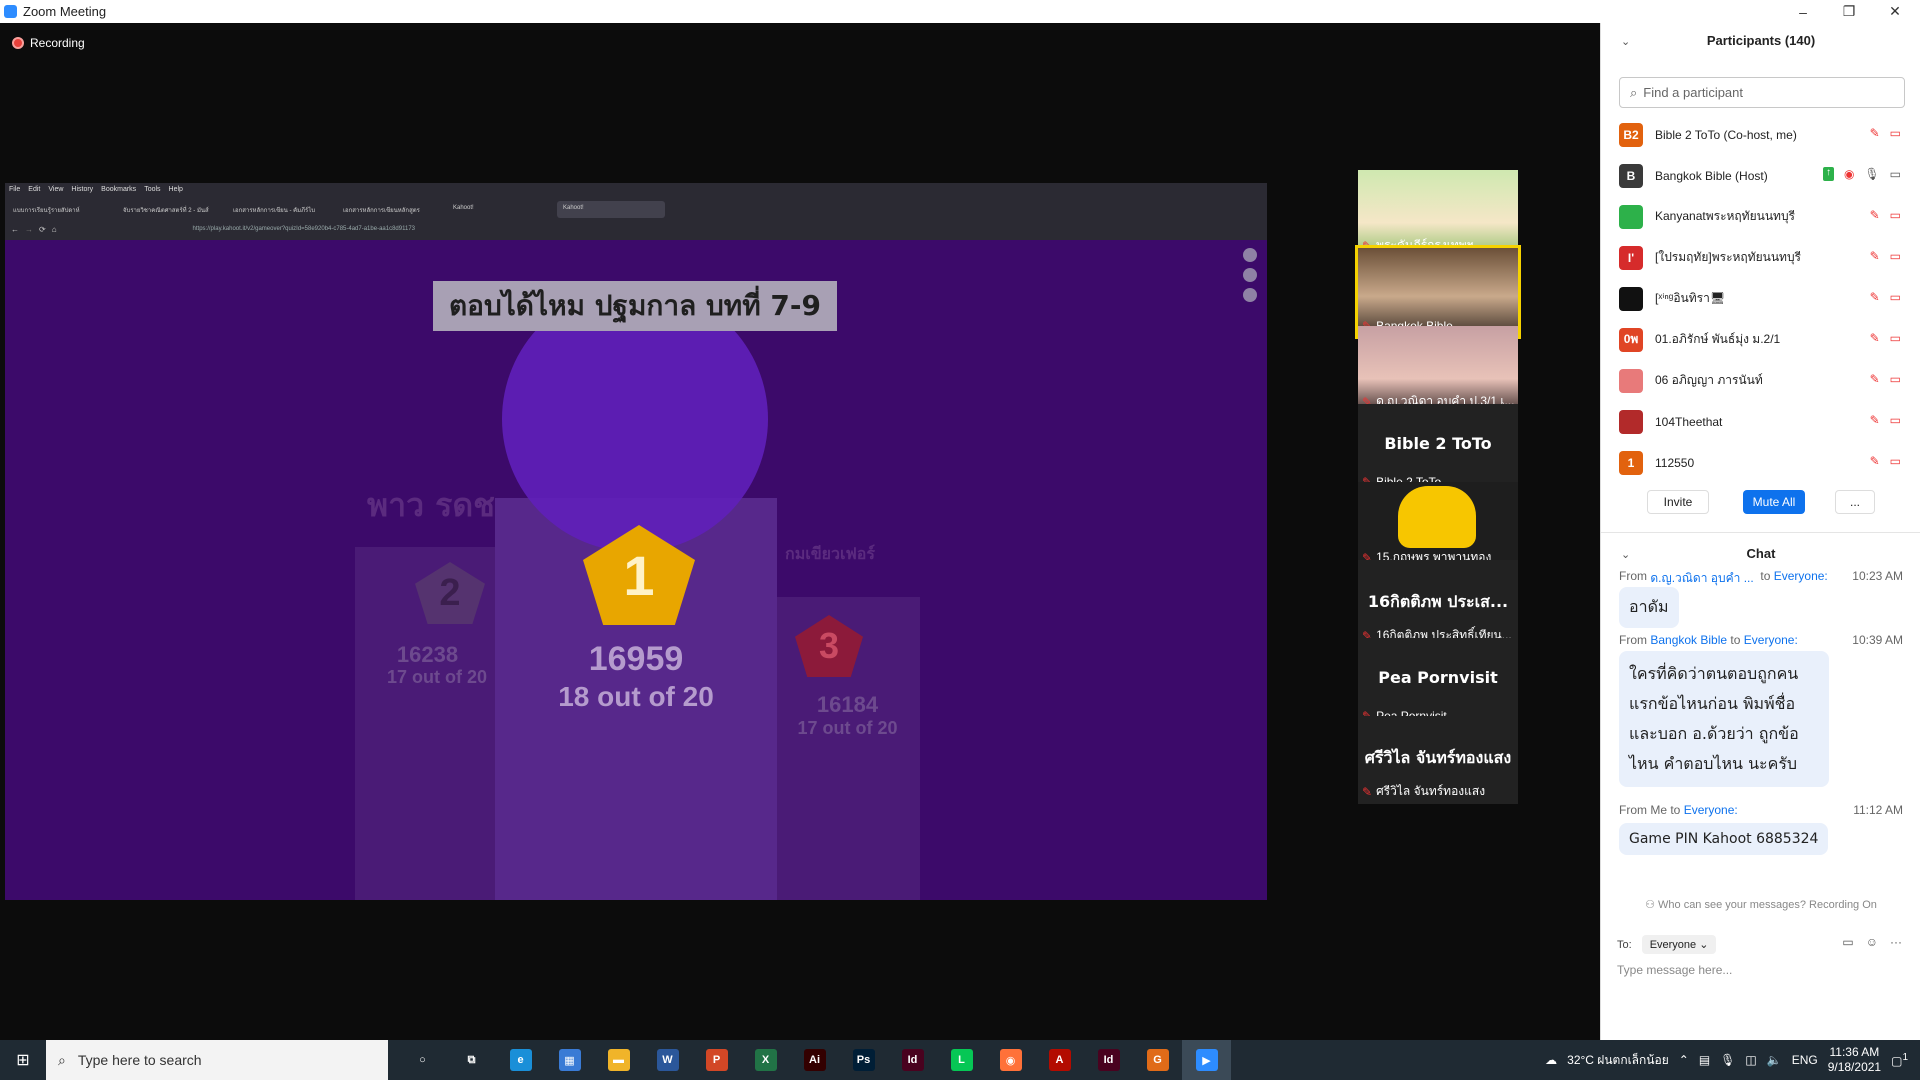 This screenshot has height=1080, width=1920. I want to click on emoji-icon: ☺, so click(1872, 942).